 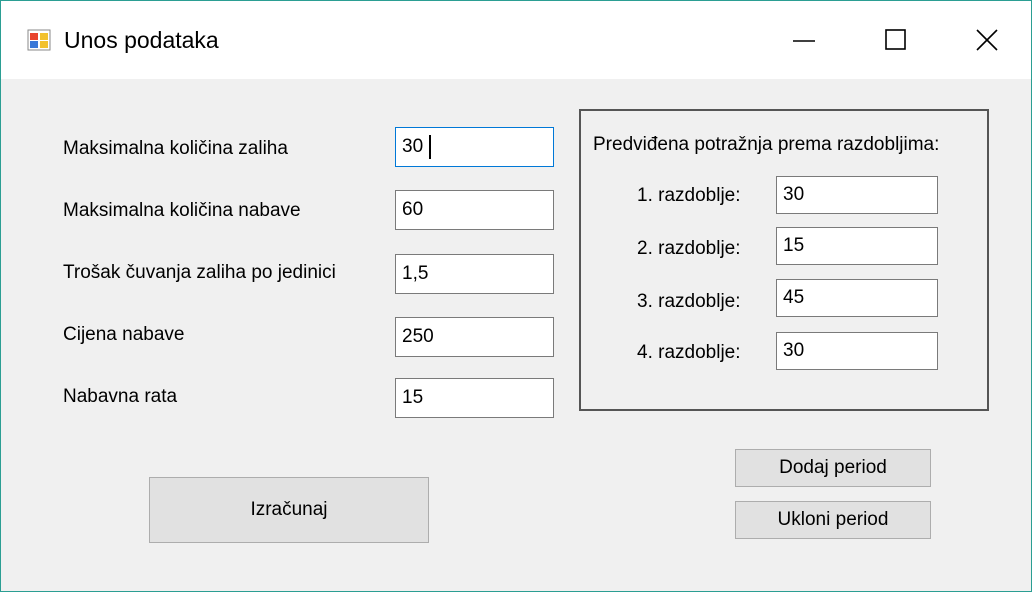 What do you see at coordinates (857, 246) in the screenshot?
I see `period-2-input` at bounding box center [857, 246].